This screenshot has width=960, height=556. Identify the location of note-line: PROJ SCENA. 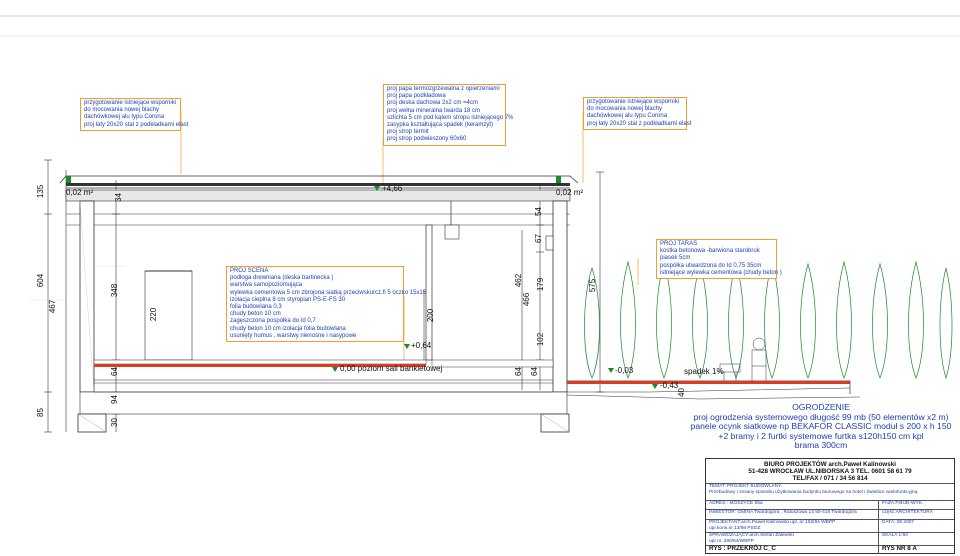
(249, 271).